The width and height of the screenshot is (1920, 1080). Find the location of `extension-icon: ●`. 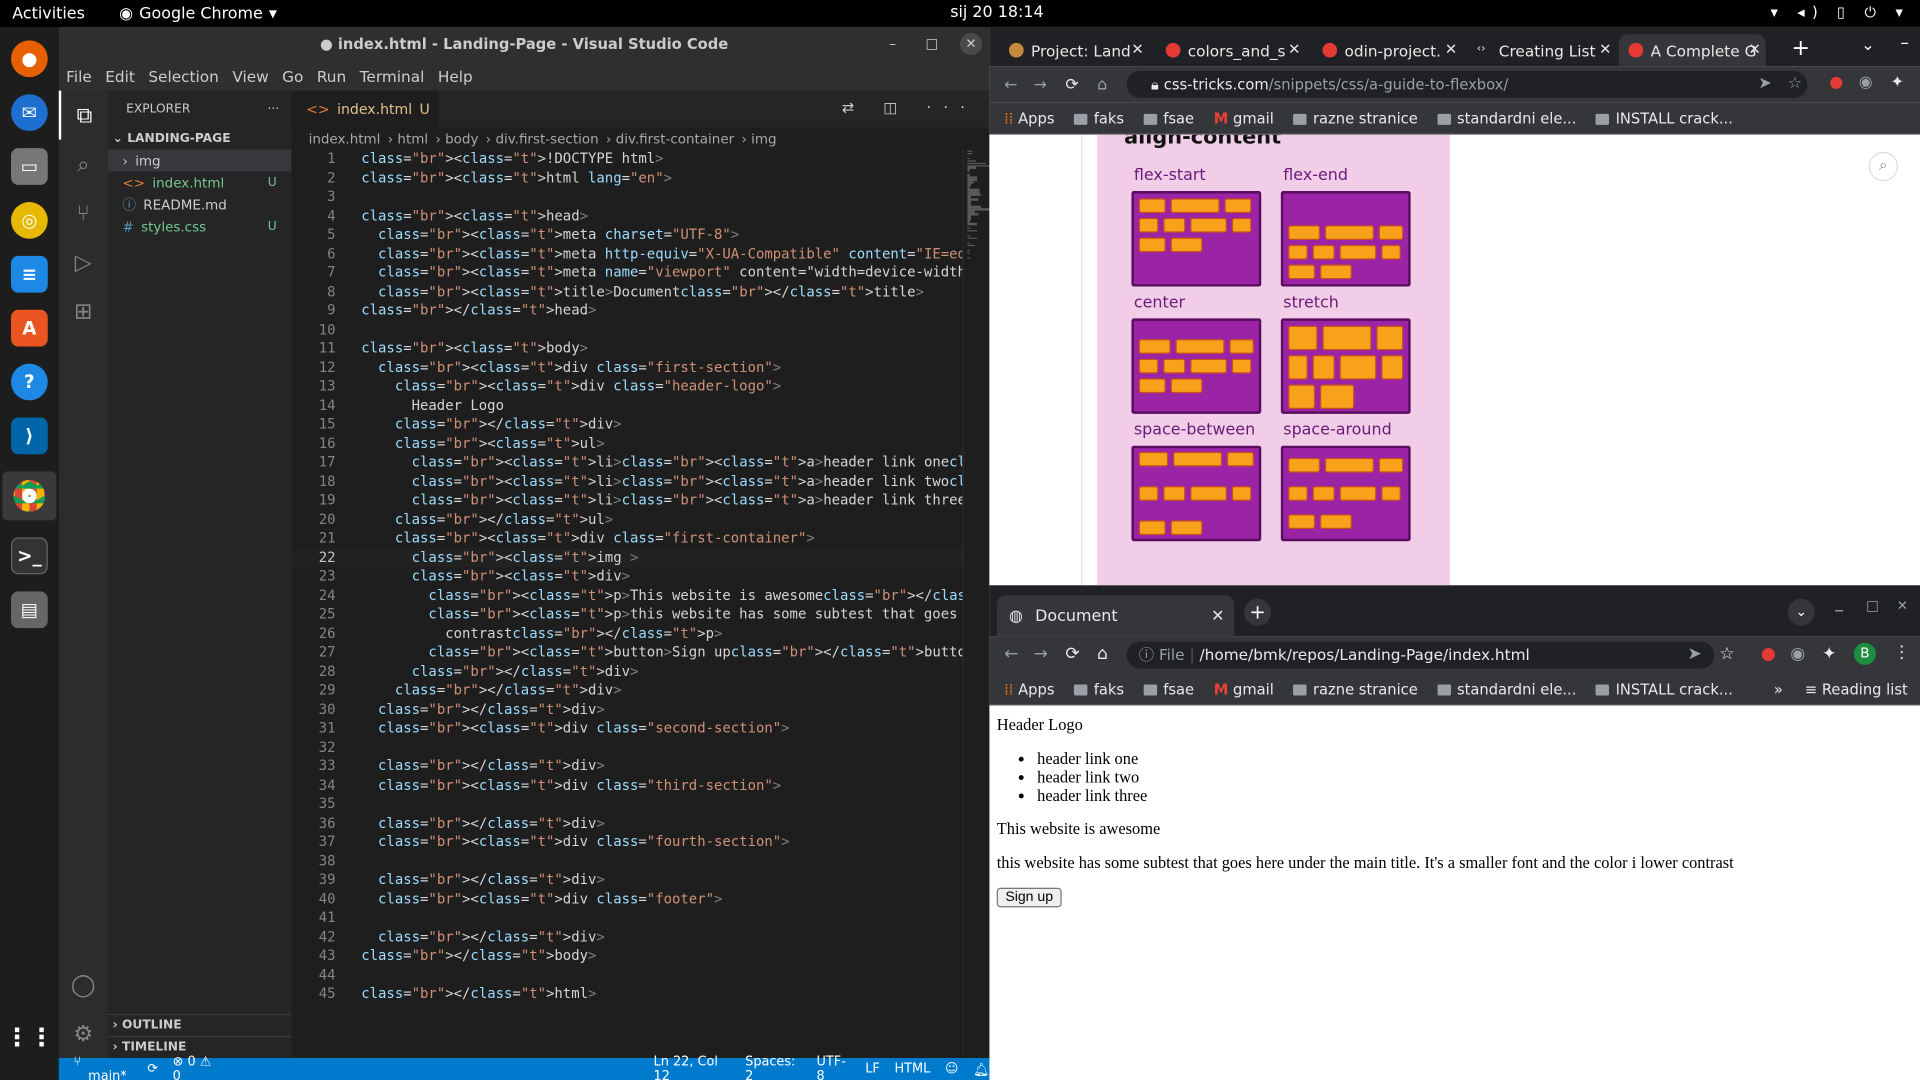

extension-icon: ● is located at coordinates (1768, 654).